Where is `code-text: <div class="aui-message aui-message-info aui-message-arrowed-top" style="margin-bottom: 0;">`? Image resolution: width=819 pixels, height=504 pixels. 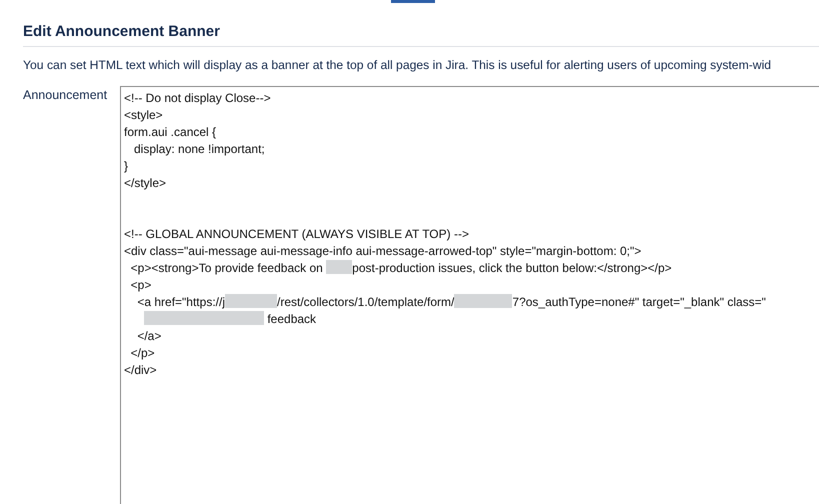 code-text: <div class="aui-message aui-message-info aui-message-arrowed-top" style="margin-bottom: 0;"> is located at coordinates (383, 251).